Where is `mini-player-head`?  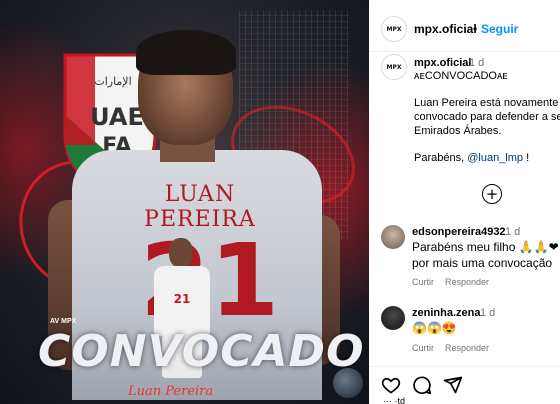
mini-player-head is located at coordinates (181, 253).